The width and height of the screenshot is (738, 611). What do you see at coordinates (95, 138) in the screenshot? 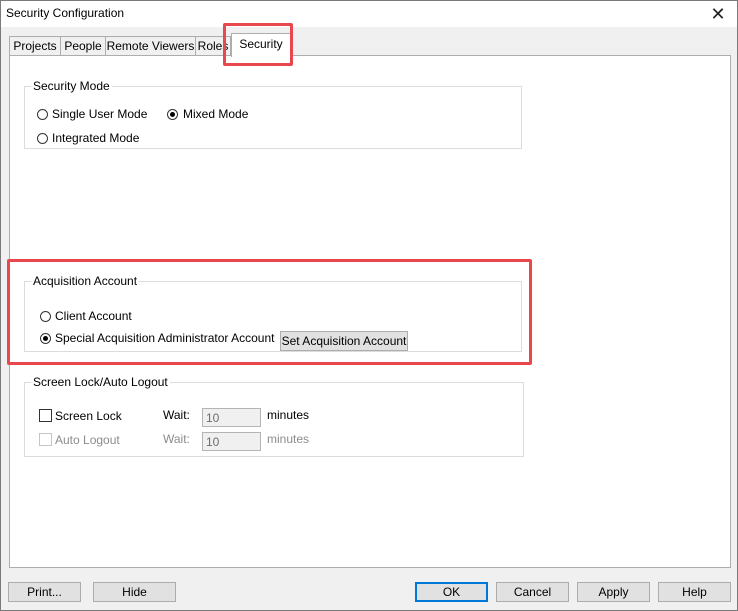
I see `integrated-mode-label: Integrated Mode` at bounding box center [95, 138].